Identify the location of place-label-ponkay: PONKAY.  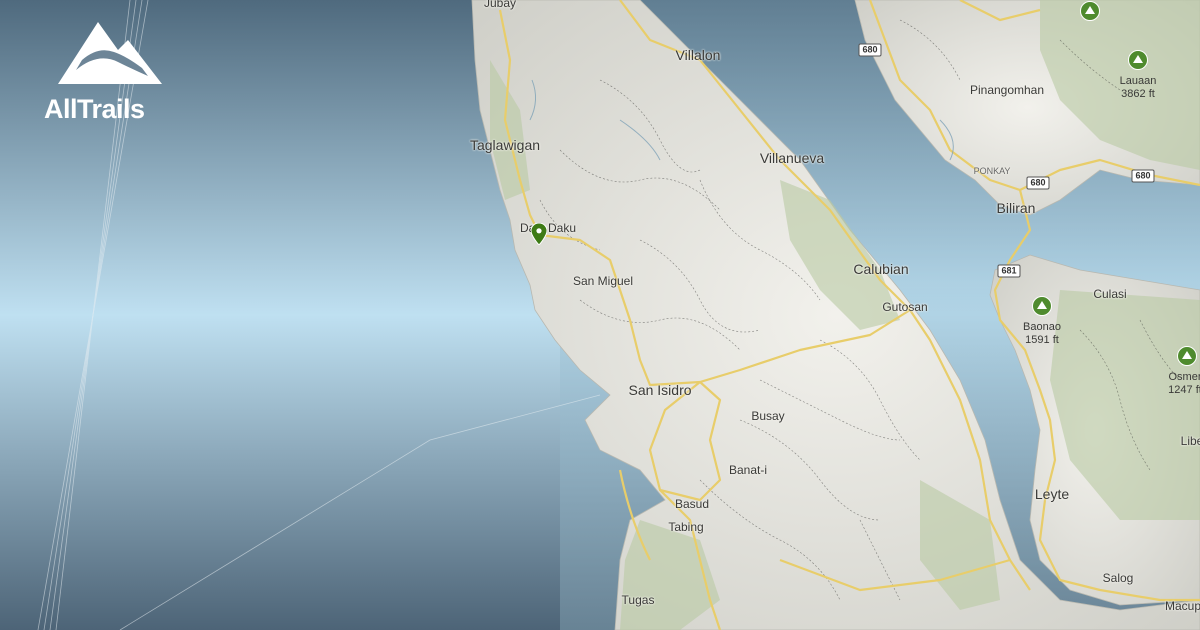
(992, 171).